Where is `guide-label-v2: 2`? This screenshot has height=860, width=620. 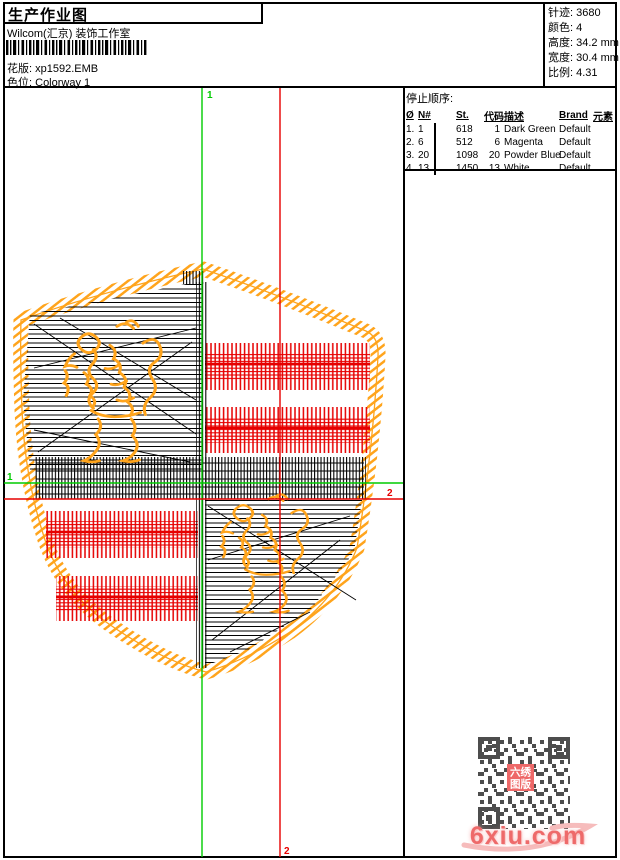
guide-label-v2: 2 is located at coordinates (287, 851).